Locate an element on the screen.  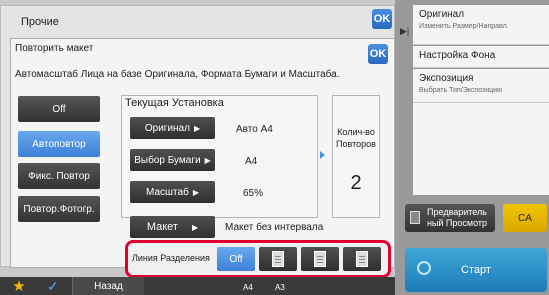
triangle-right-icon is located at coordinates (322, 155).